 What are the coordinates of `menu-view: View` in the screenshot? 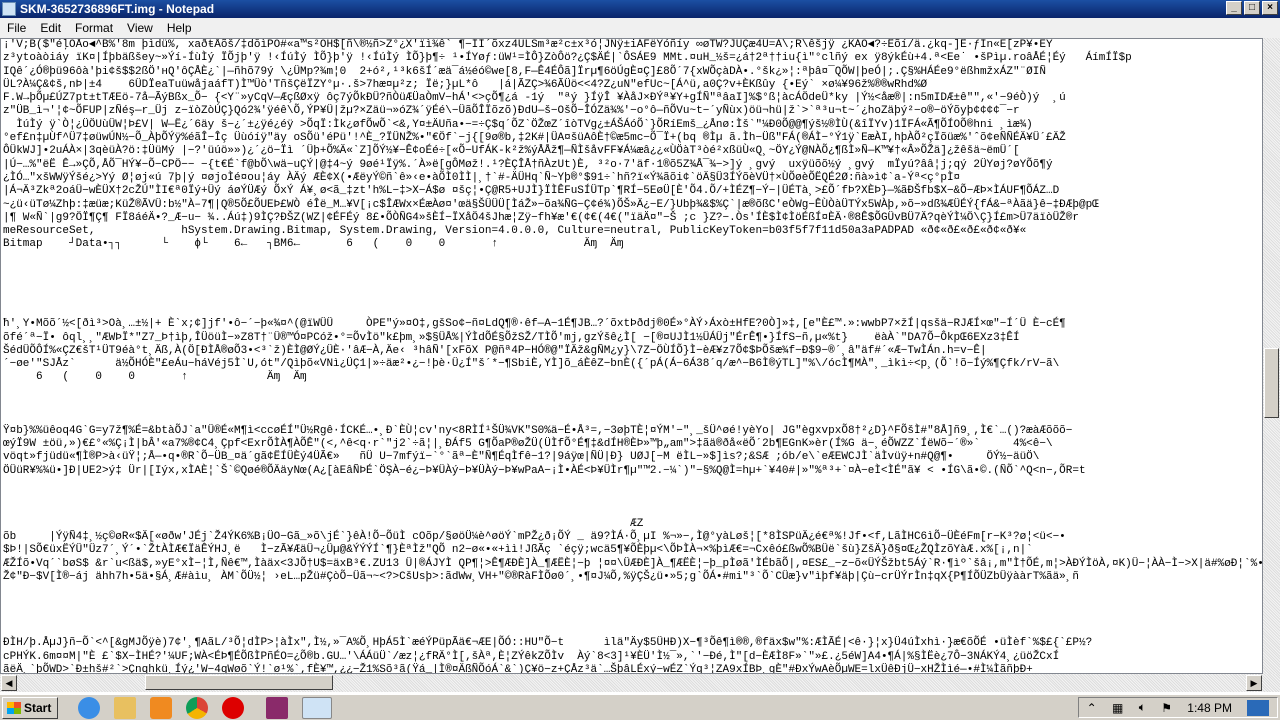 It's located at (140, 28).